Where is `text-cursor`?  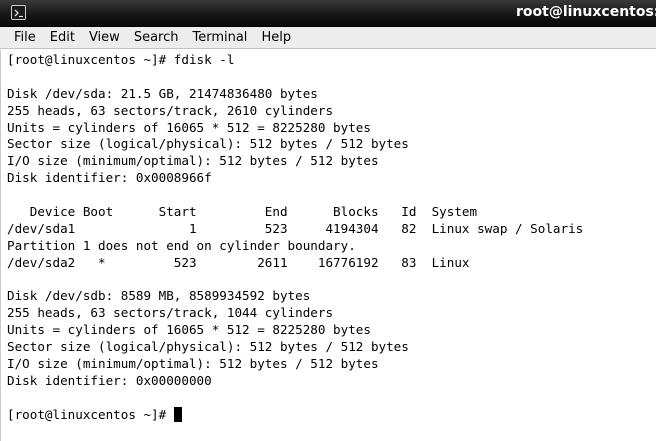
text-cursor is located at coordinates (177, 414).